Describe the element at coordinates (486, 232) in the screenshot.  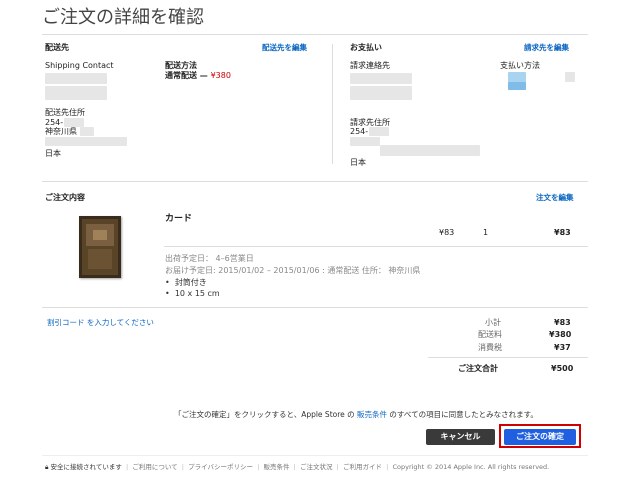
I see `item-quantity: 1` at that location.